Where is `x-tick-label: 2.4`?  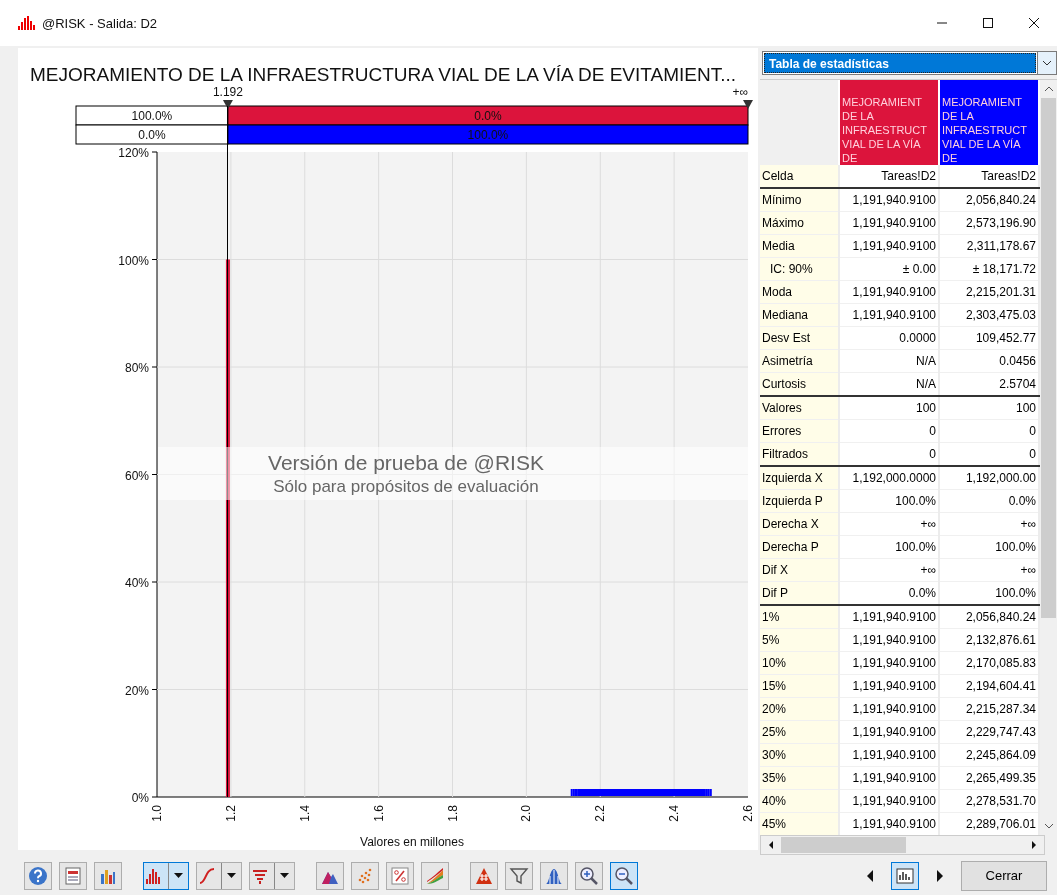 x-tick-label: 2.4 is located at coordinates (674, 813).